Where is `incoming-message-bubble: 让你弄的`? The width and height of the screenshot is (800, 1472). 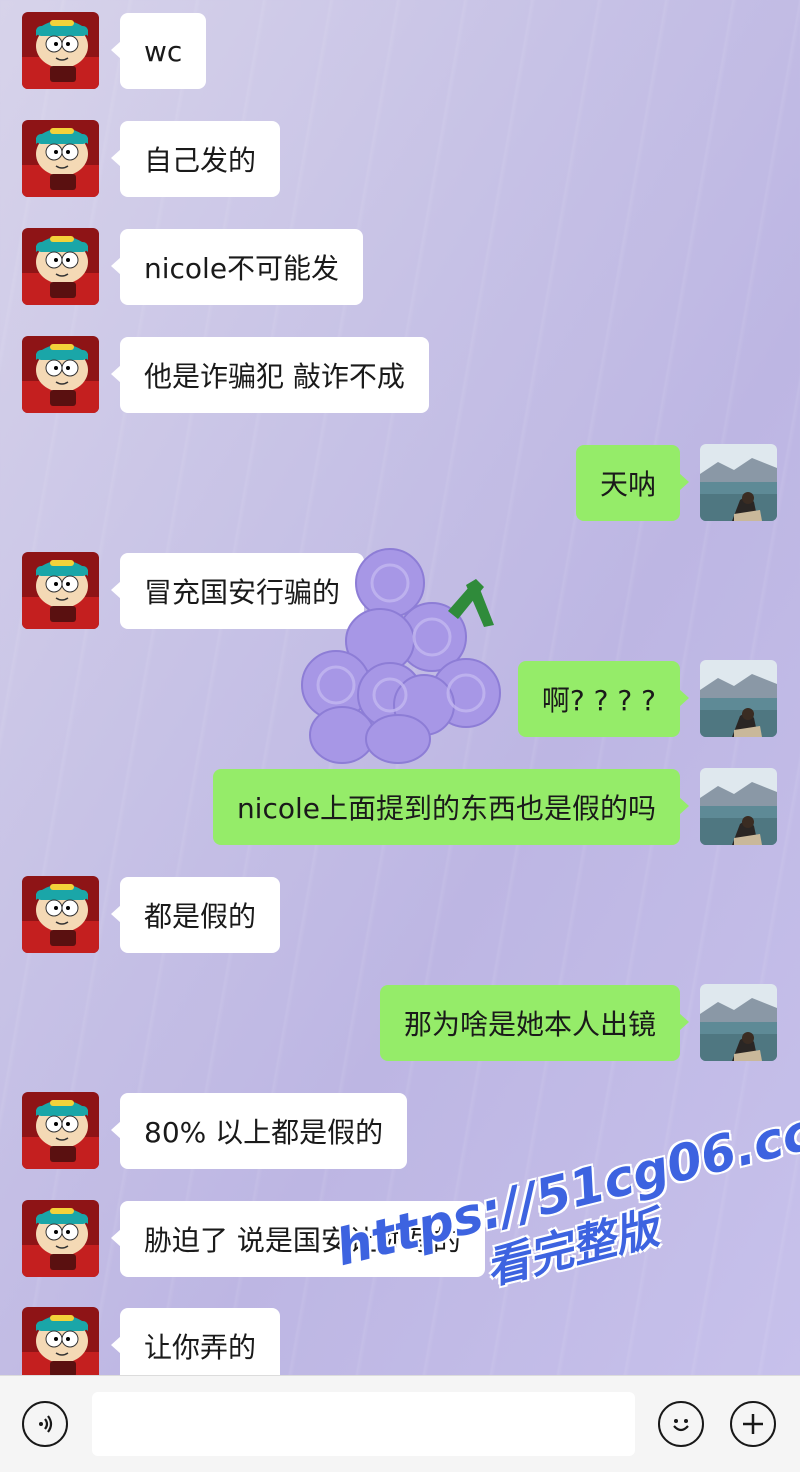 incoming-message-bubble: 让你弄的 is located at coordinates (195, 1346).